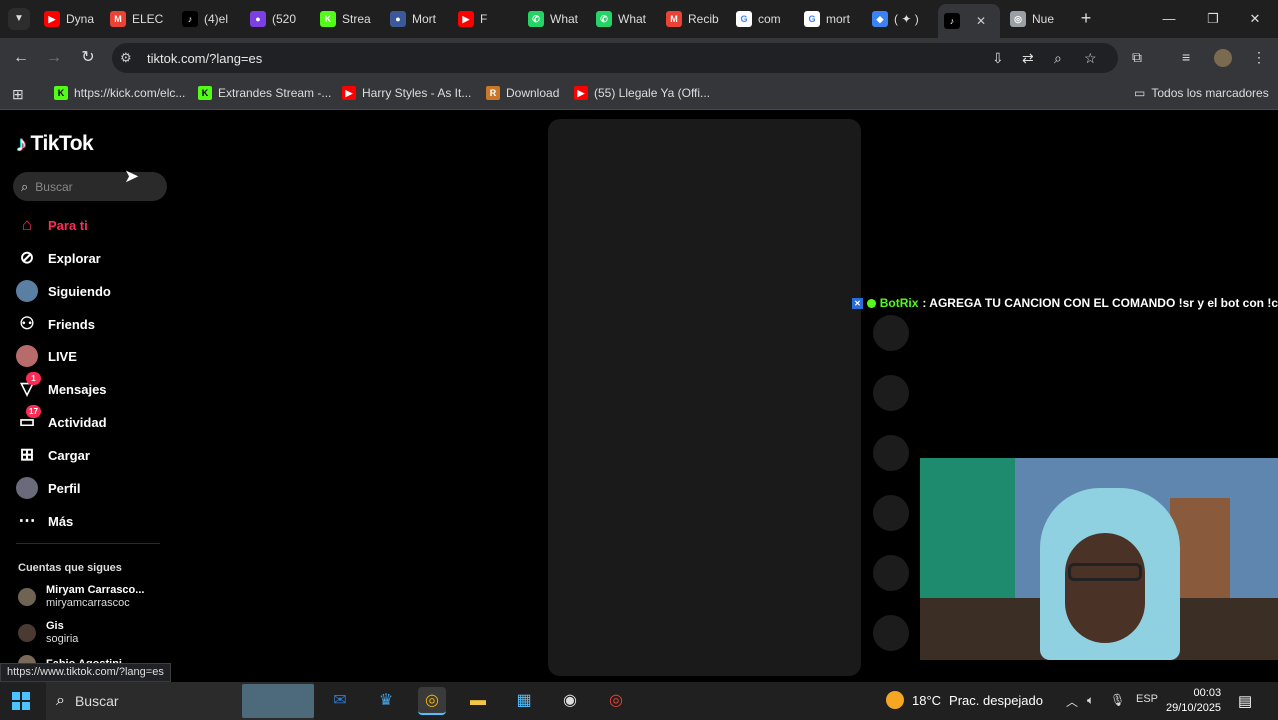  What do you see at coordinates (90, 186) in the screenshot?
I see `search-box: ⌕` at bounding box center [90, 186].